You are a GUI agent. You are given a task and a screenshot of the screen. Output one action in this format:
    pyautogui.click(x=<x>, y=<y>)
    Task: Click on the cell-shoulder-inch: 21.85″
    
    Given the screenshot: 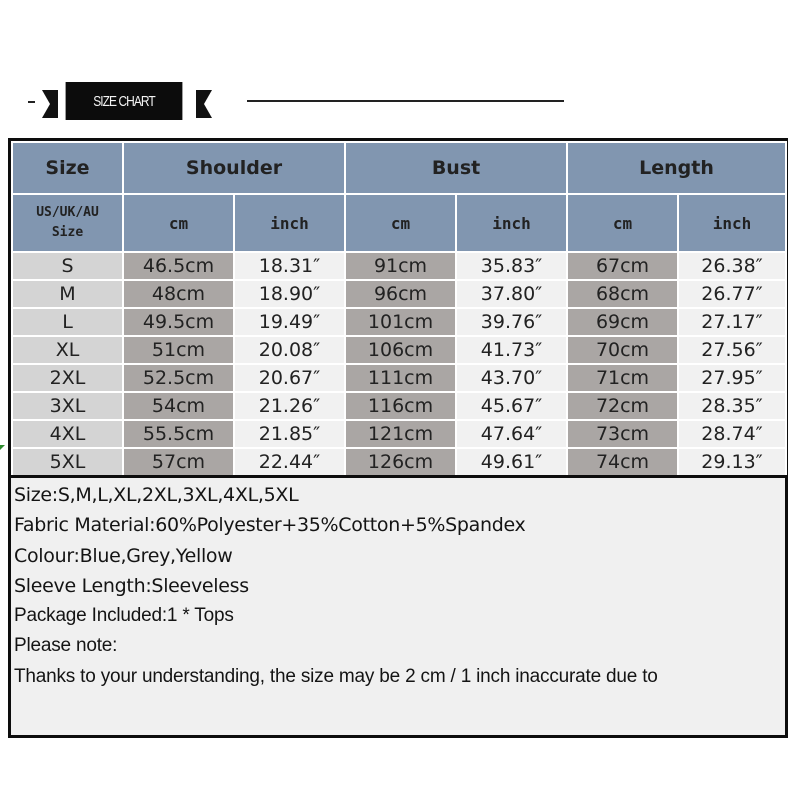 What is the action you would take?
    pyautogui.click(x=289, y=434)
    